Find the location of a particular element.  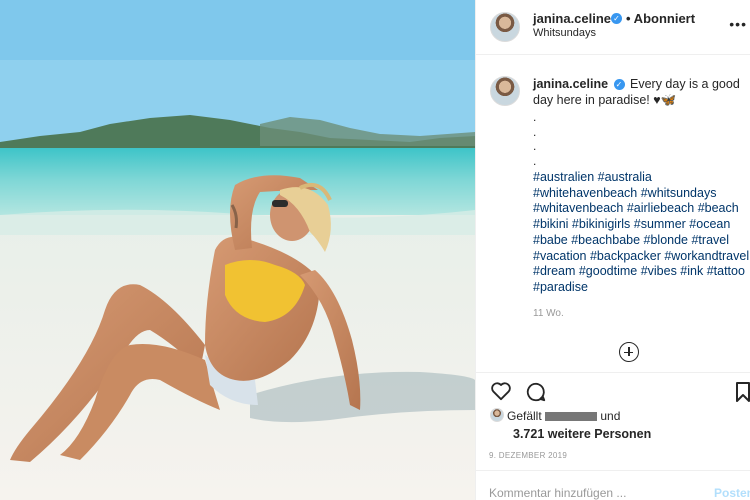

caption-dots: . . . . is located at coordinates (534, 139).